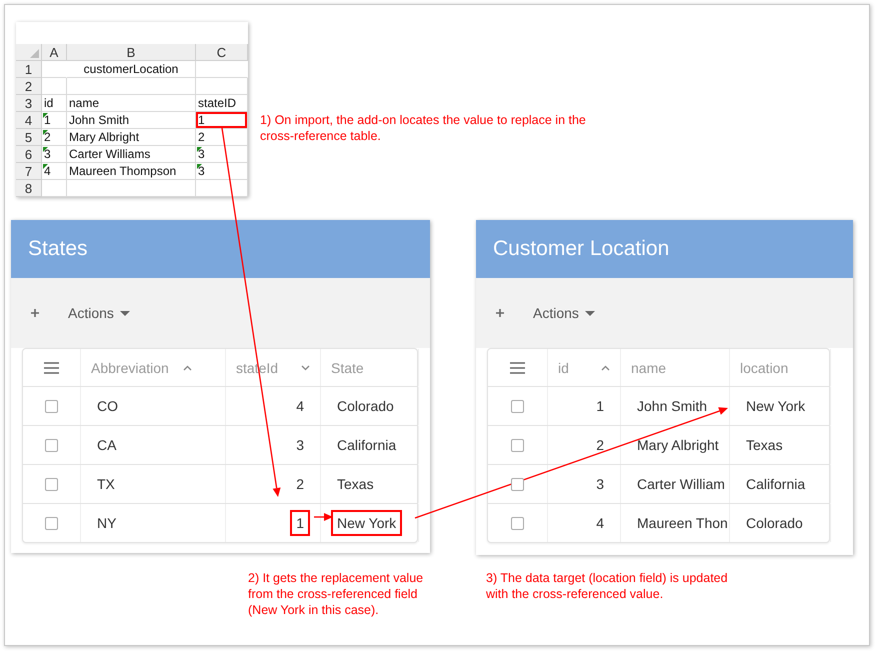 The image size is (878, 654). Describe the element at coordinates (323, 517) in the screenshot. I see `callout-arrow` at that location.